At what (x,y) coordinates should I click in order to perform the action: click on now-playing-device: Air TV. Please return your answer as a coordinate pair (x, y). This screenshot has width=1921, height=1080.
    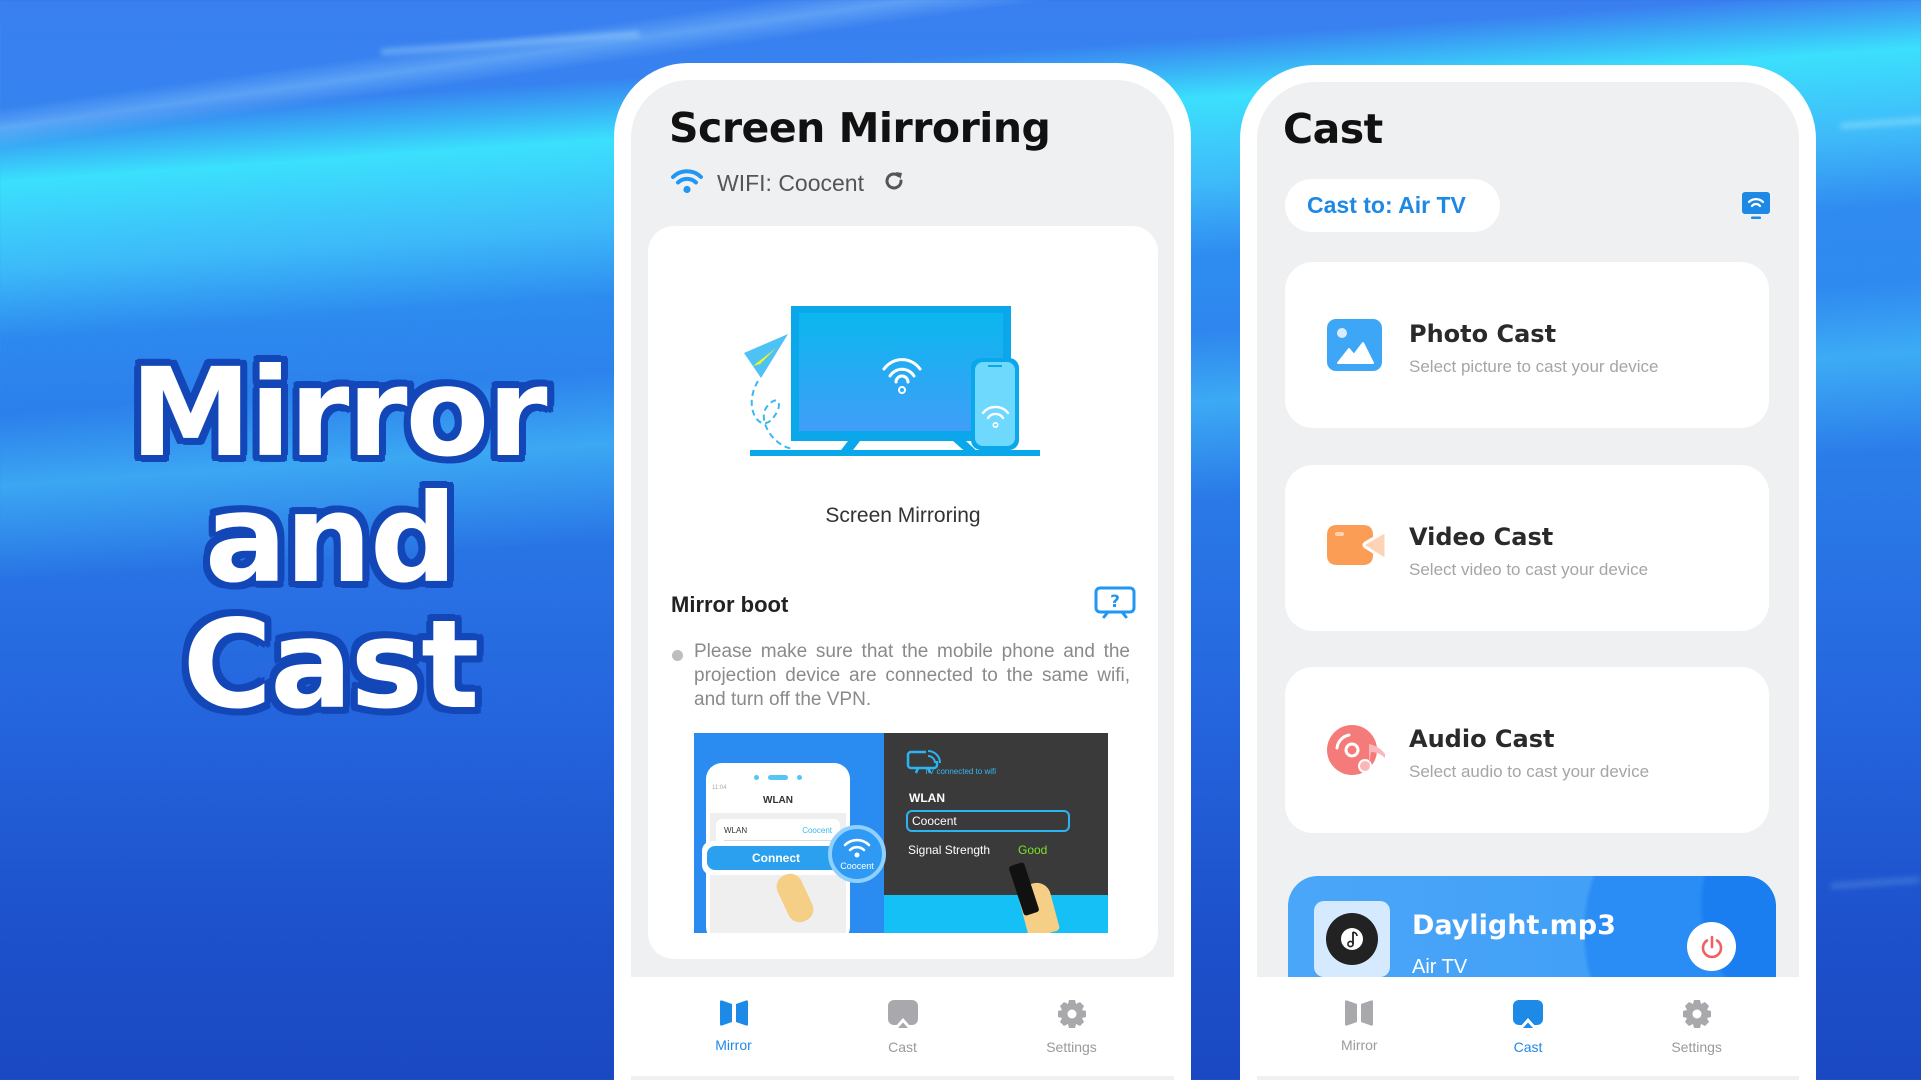
    Looking at the image, I should click on (1440, 967).